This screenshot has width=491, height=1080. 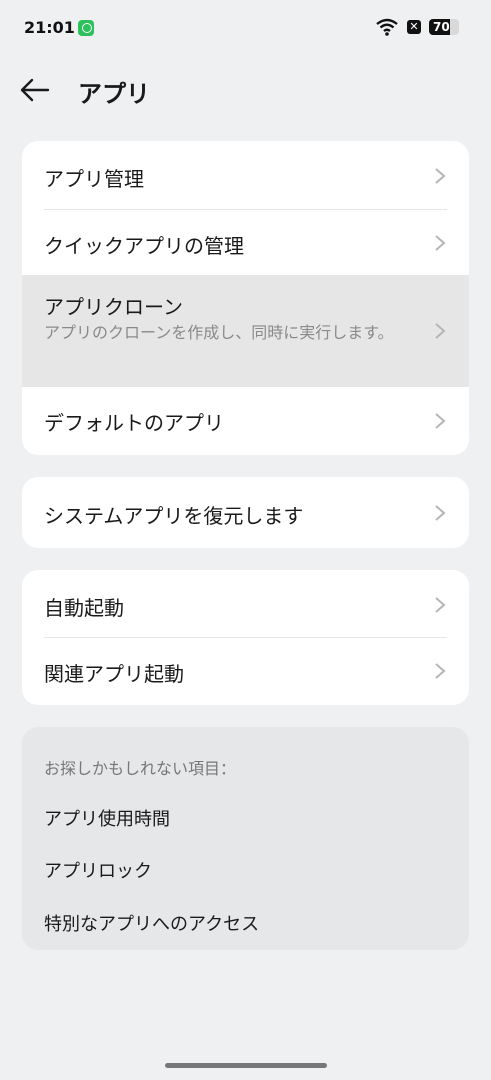 What do you see at coordinates (414, 27) in the screenshot?
I see `x-app-icon: ✕` at bounding box center [414, 27].